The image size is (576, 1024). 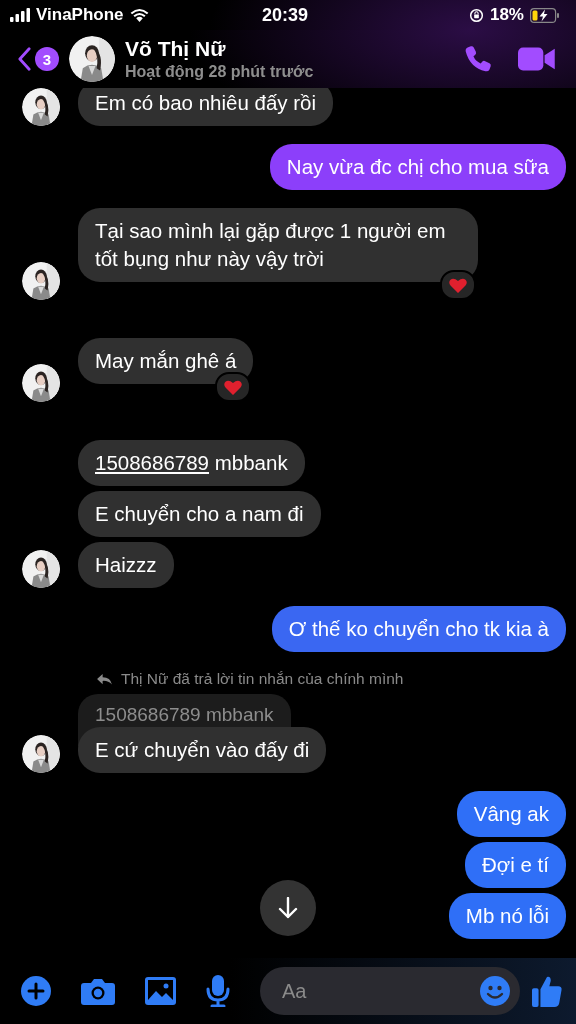 I want to click on message-bubble: Haizzz, so click(x=126, y=565).